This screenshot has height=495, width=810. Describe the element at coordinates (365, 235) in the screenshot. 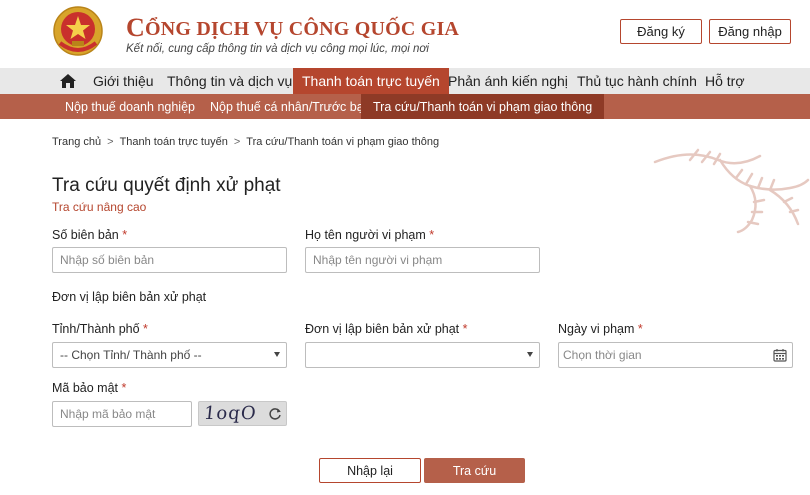

I see `violator-name-label-text: Họ tên người vi phạm` at that location.